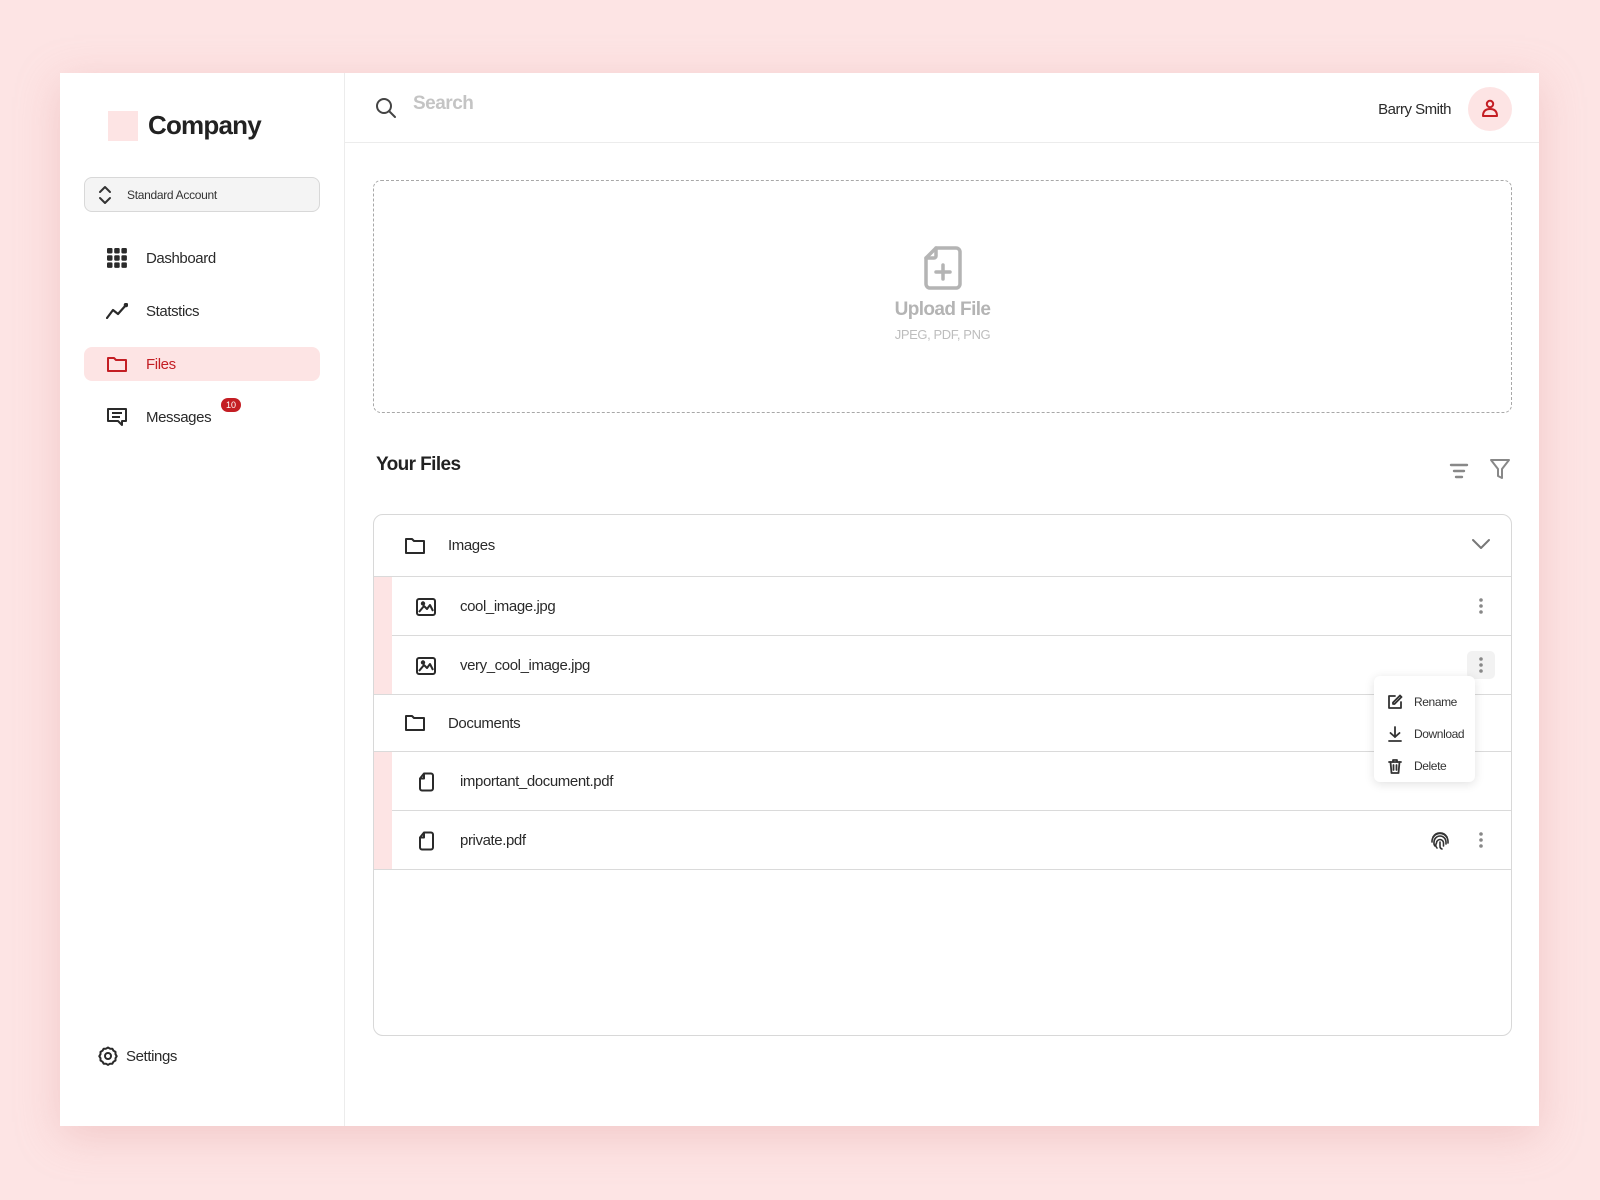 This screenshot has width=1600, height=1200. I want to click on account-switcher: Standard Account, so click(202, 194).